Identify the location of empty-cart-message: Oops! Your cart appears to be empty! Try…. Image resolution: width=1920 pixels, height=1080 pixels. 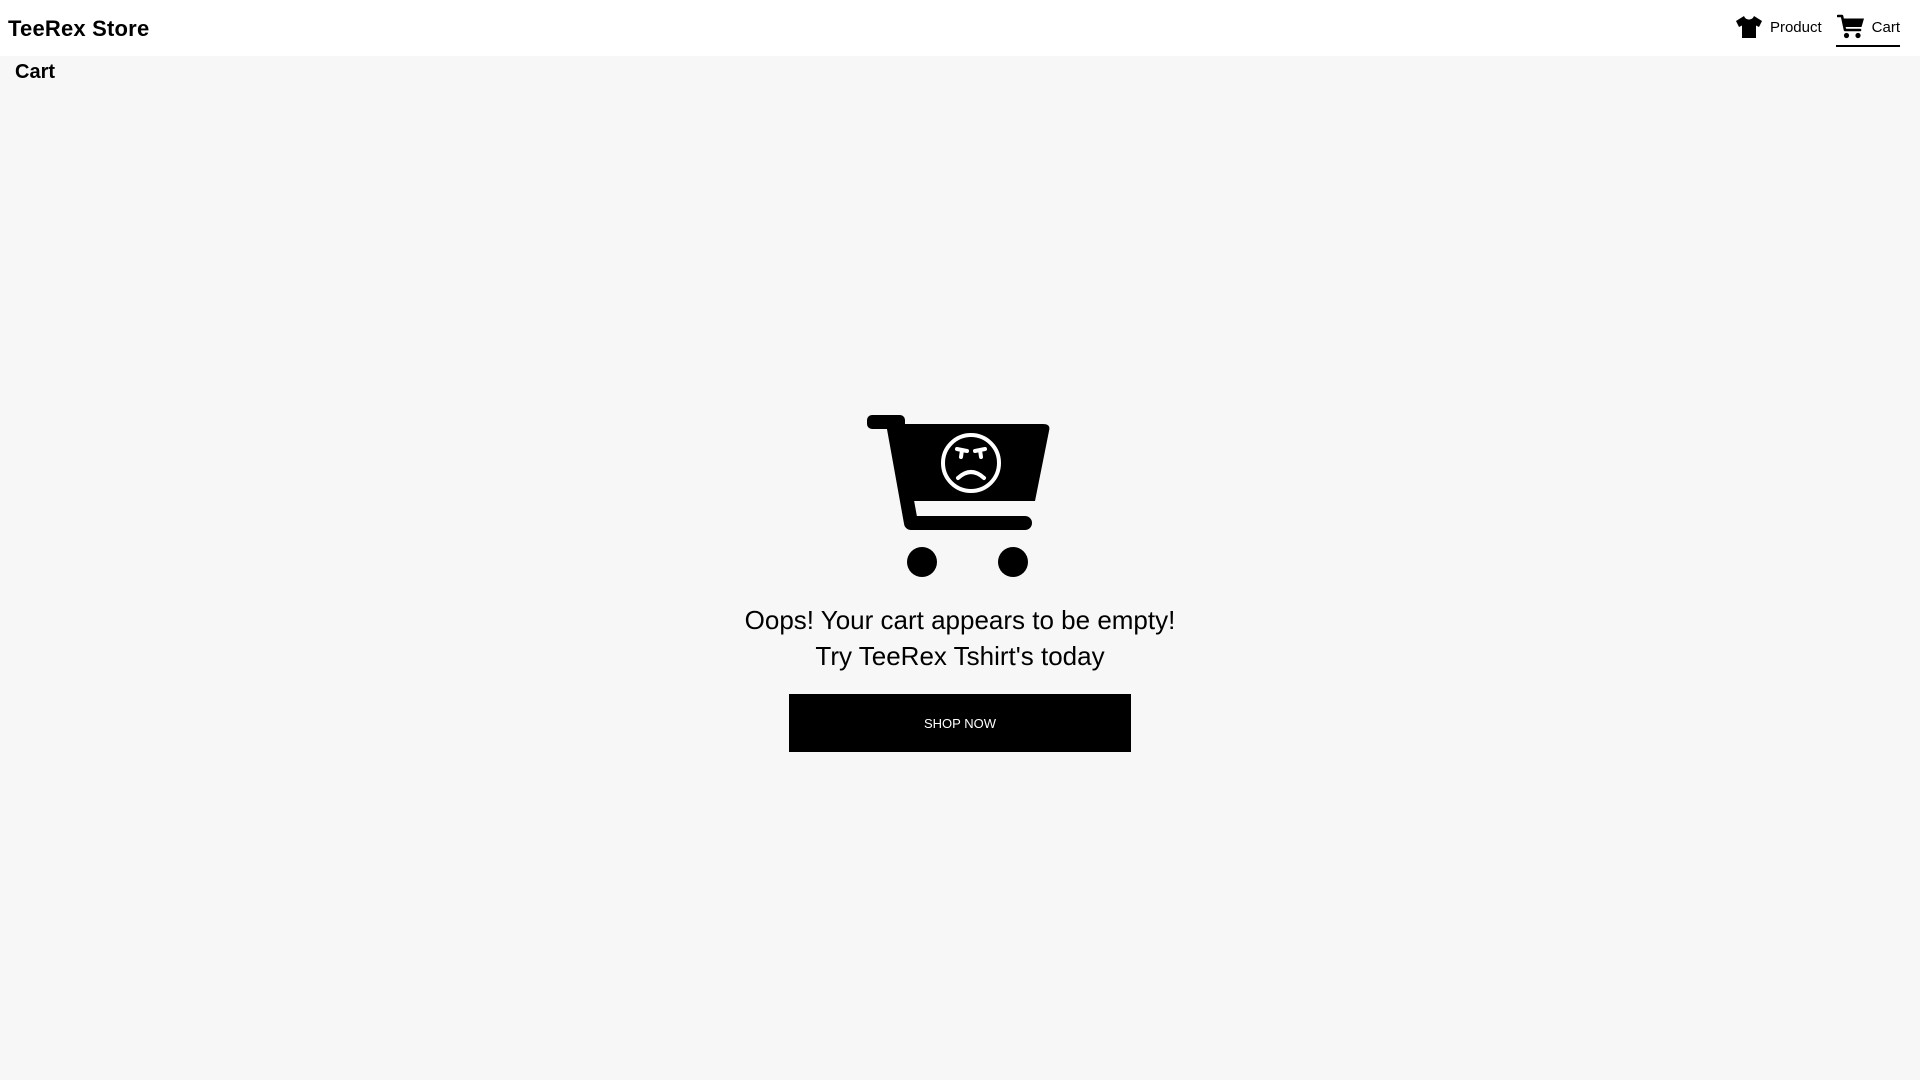
(960, 638).